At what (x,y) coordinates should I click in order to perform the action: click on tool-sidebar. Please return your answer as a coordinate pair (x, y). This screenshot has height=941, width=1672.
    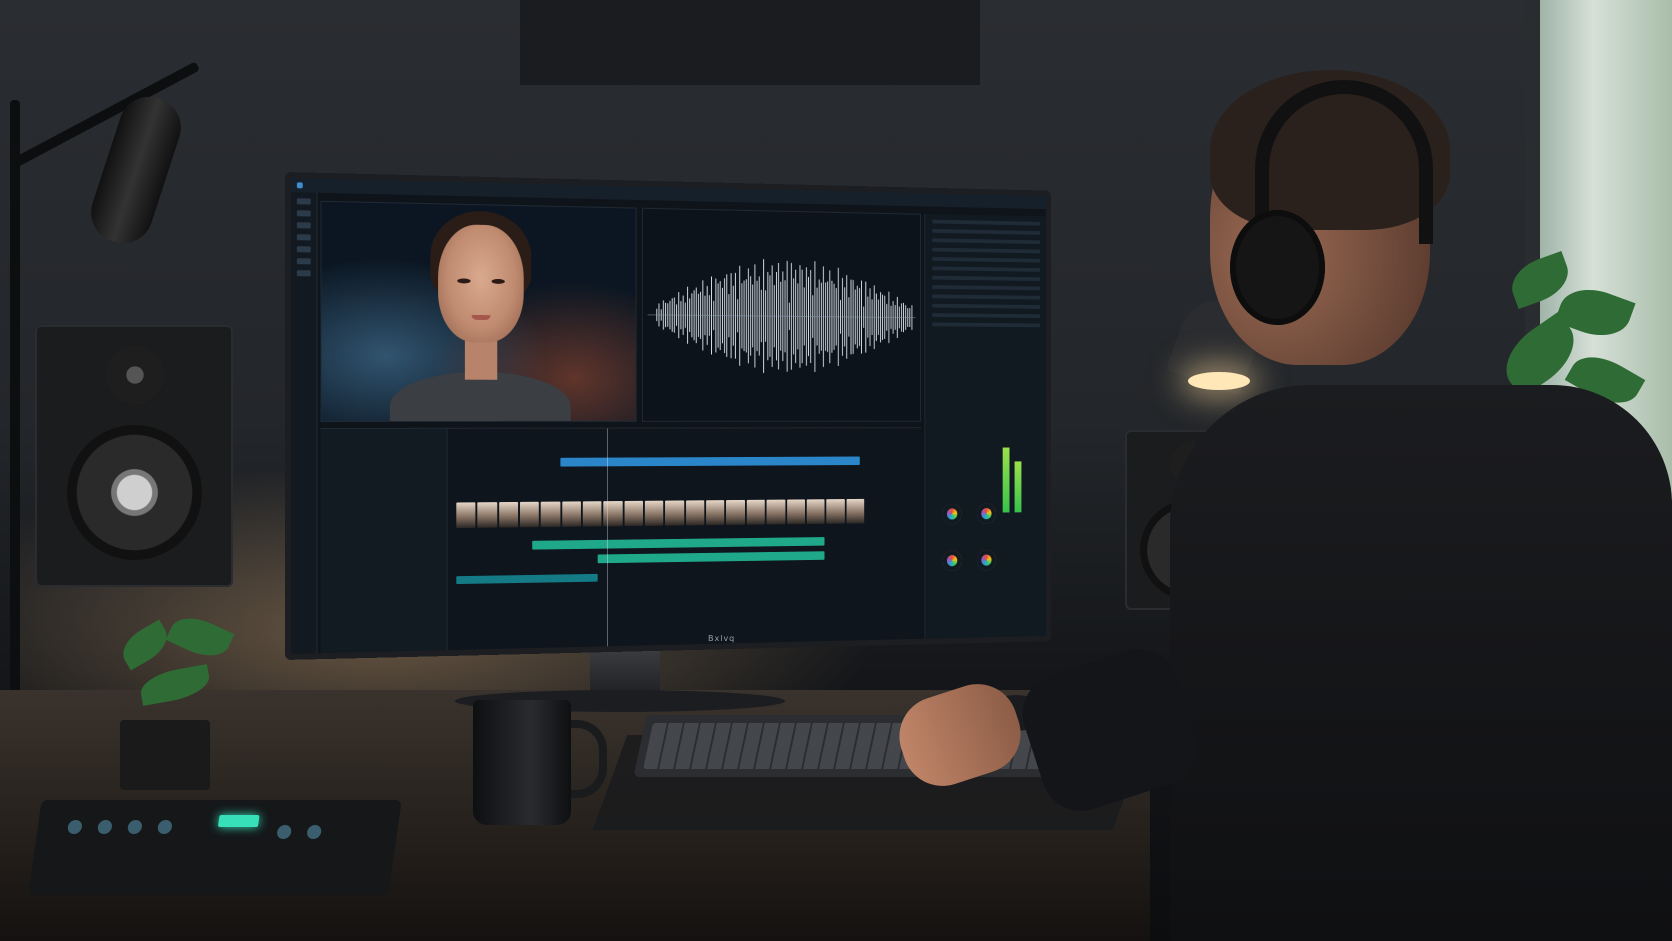
    Looking at the image, I should click on (304, 423).